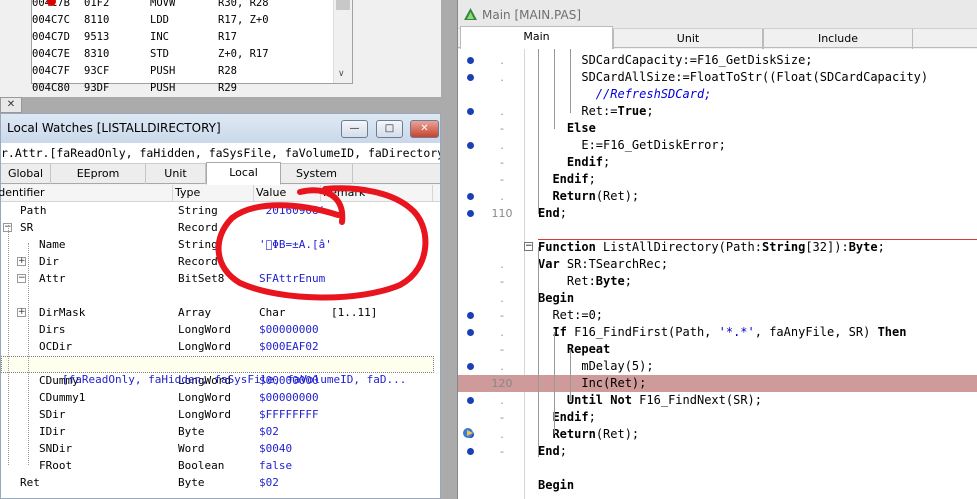 This screenshot has height=499, width=977. I want to click on editor-titlebar: Main [MAIN.PAS], so click(717, 14).